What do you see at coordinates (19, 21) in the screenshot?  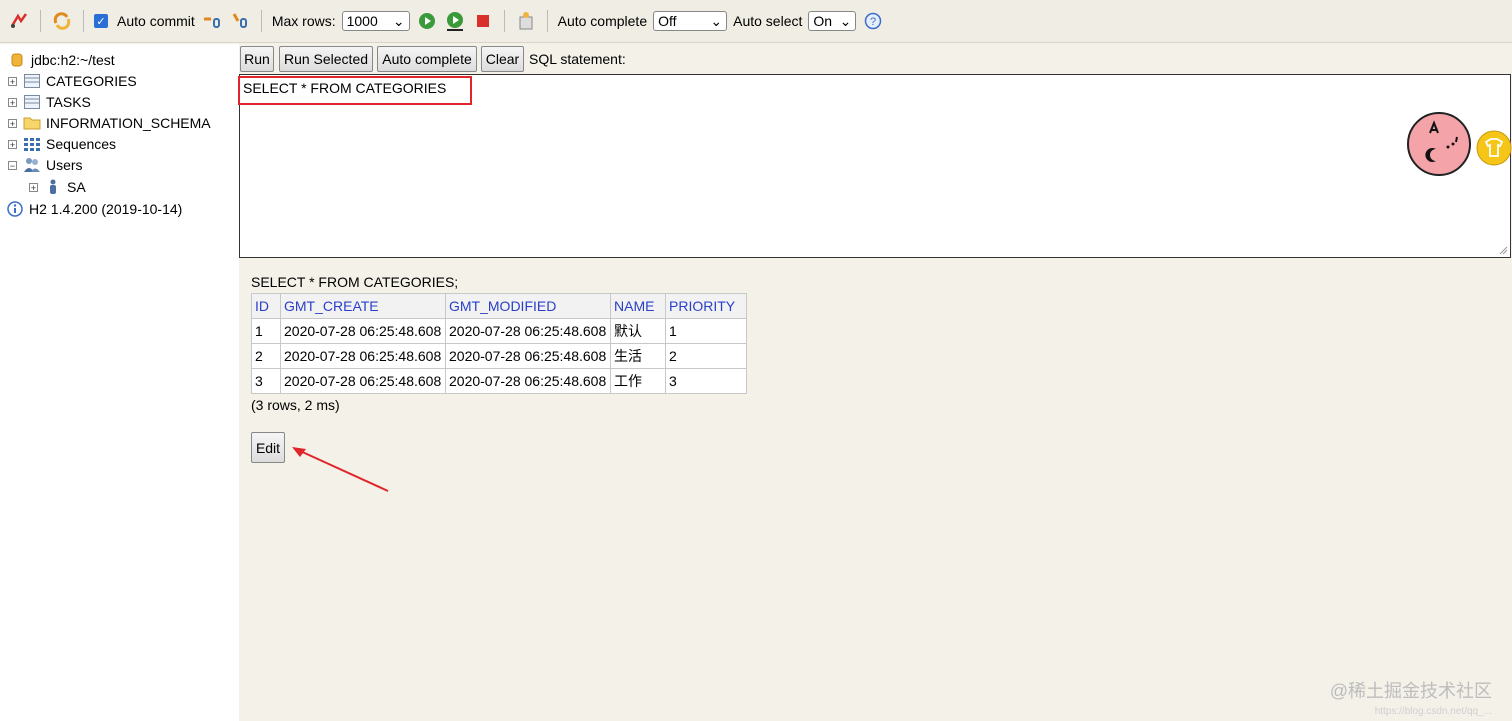 I see `disconnect-icon` at bounding box center [19, 21].